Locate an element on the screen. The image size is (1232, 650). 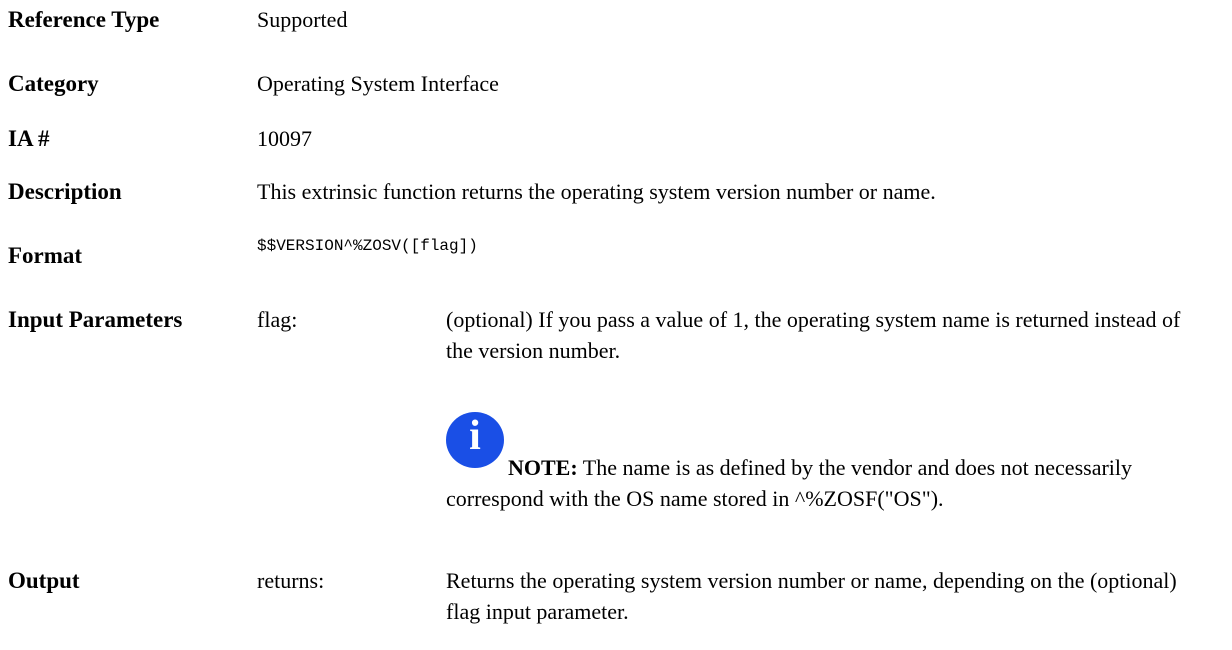
label-category: Category is located at coordinates (53, 83).